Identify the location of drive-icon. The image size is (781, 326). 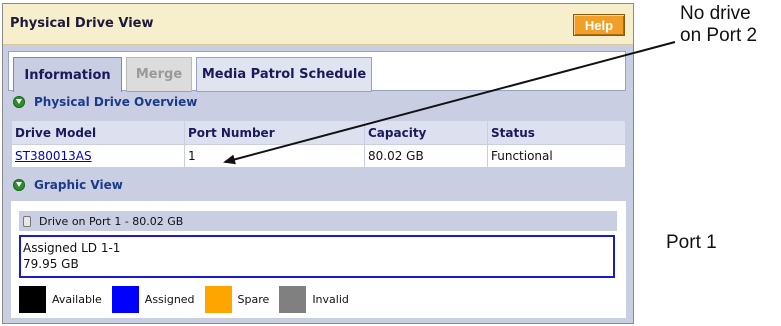
(27, 221).